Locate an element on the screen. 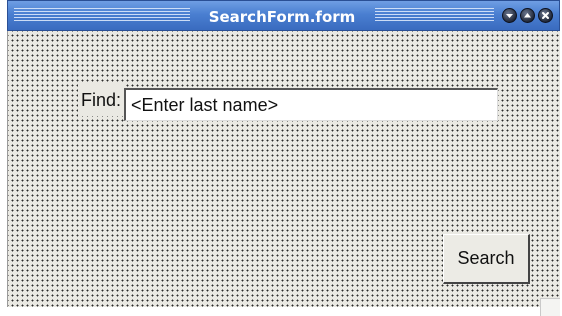 This screenshot has width=562, height=316. maximize-icon is located at coordinates (527, 15).